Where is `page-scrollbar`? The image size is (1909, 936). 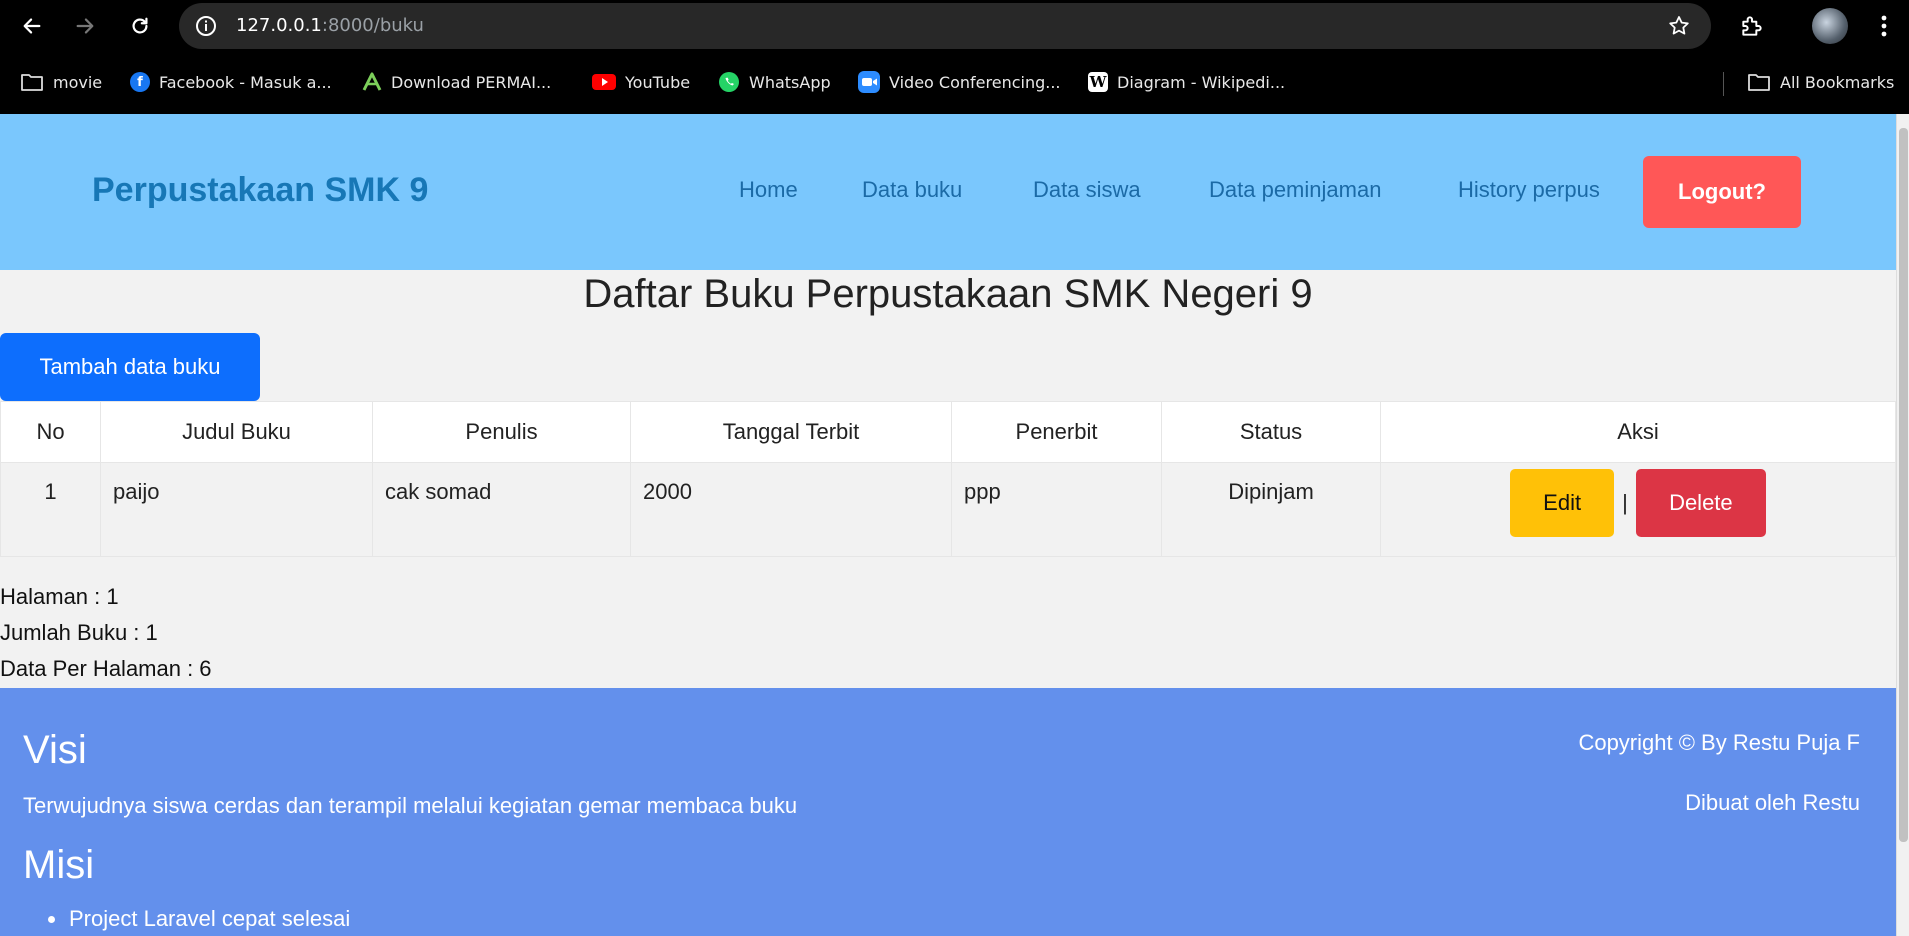 page-scrollbar is located at coordinates (1902, 525).